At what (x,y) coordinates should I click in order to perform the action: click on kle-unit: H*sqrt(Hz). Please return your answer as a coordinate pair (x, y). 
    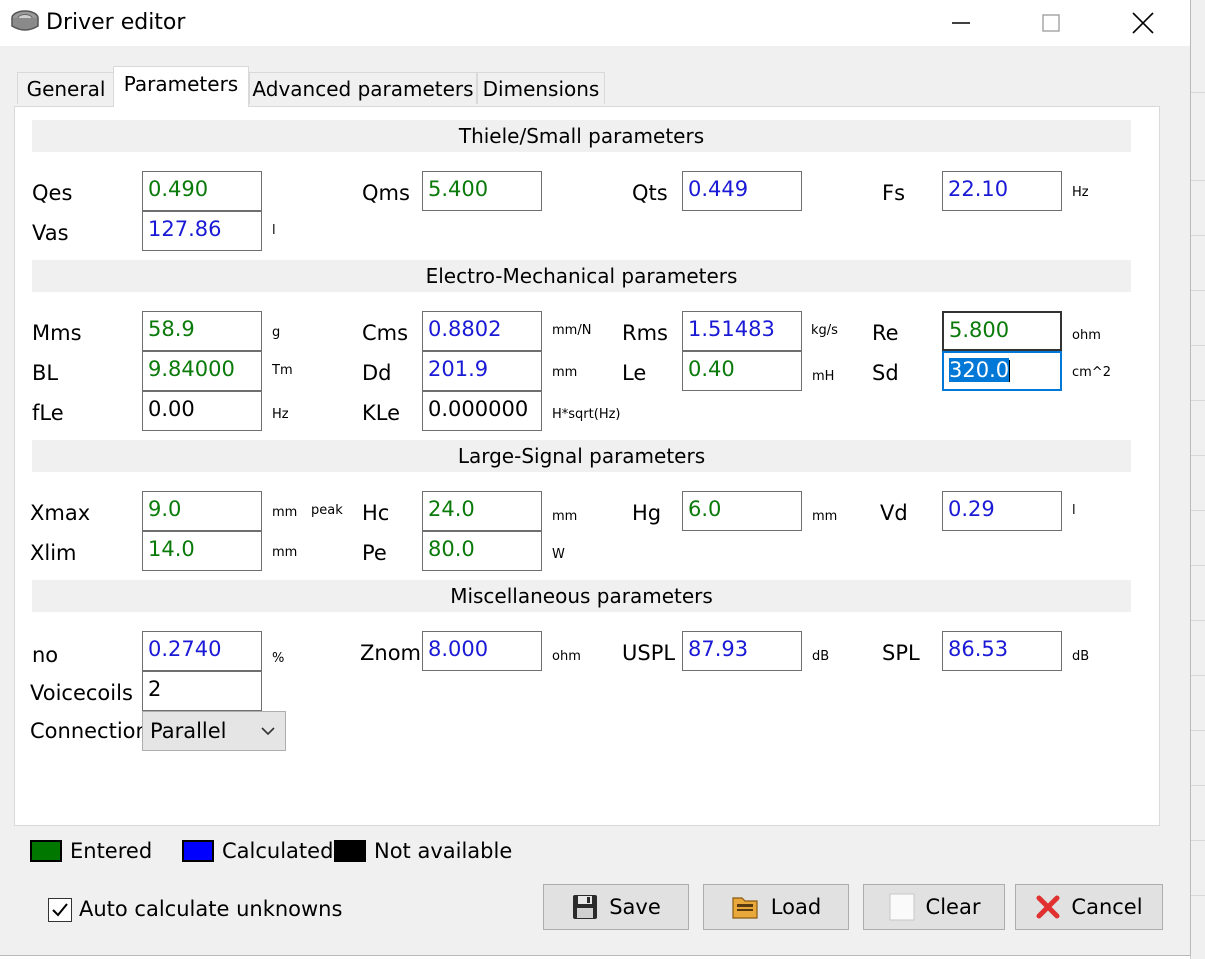
    Looking at the image, I should click on (586, 414).